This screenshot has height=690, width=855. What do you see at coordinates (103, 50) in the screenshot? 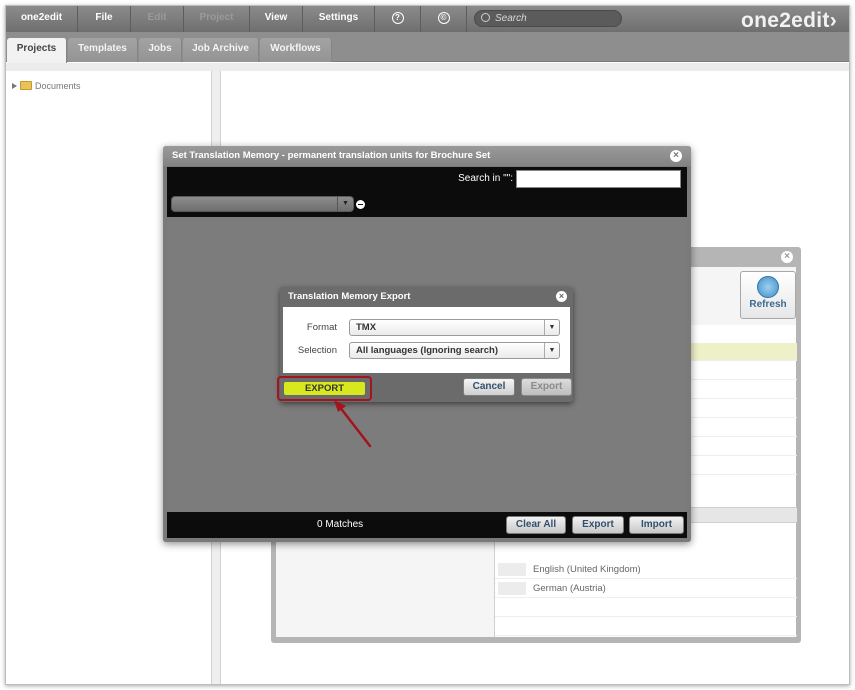
I see `tab-templates: Templates` at bounding box center [103, 50].